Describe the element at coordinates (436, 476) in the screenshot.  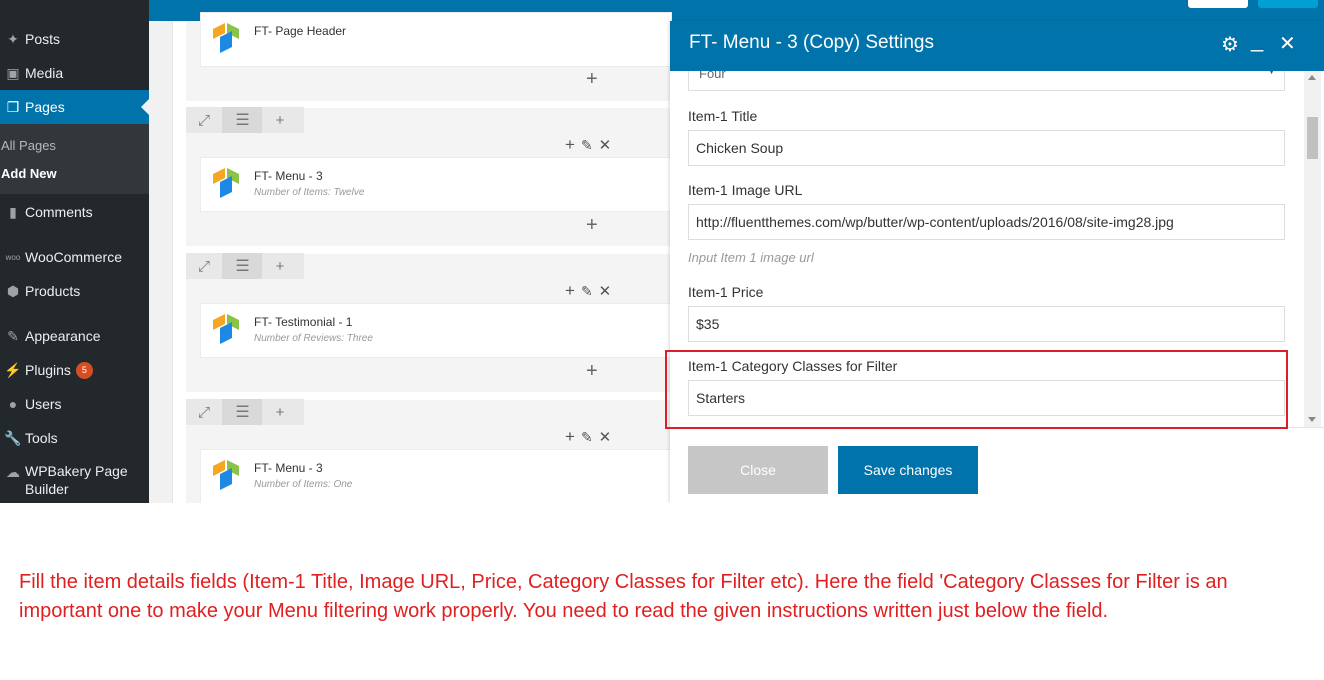
I see `builder-element: FT- Menu - 3 Number of Items: One` at that location.